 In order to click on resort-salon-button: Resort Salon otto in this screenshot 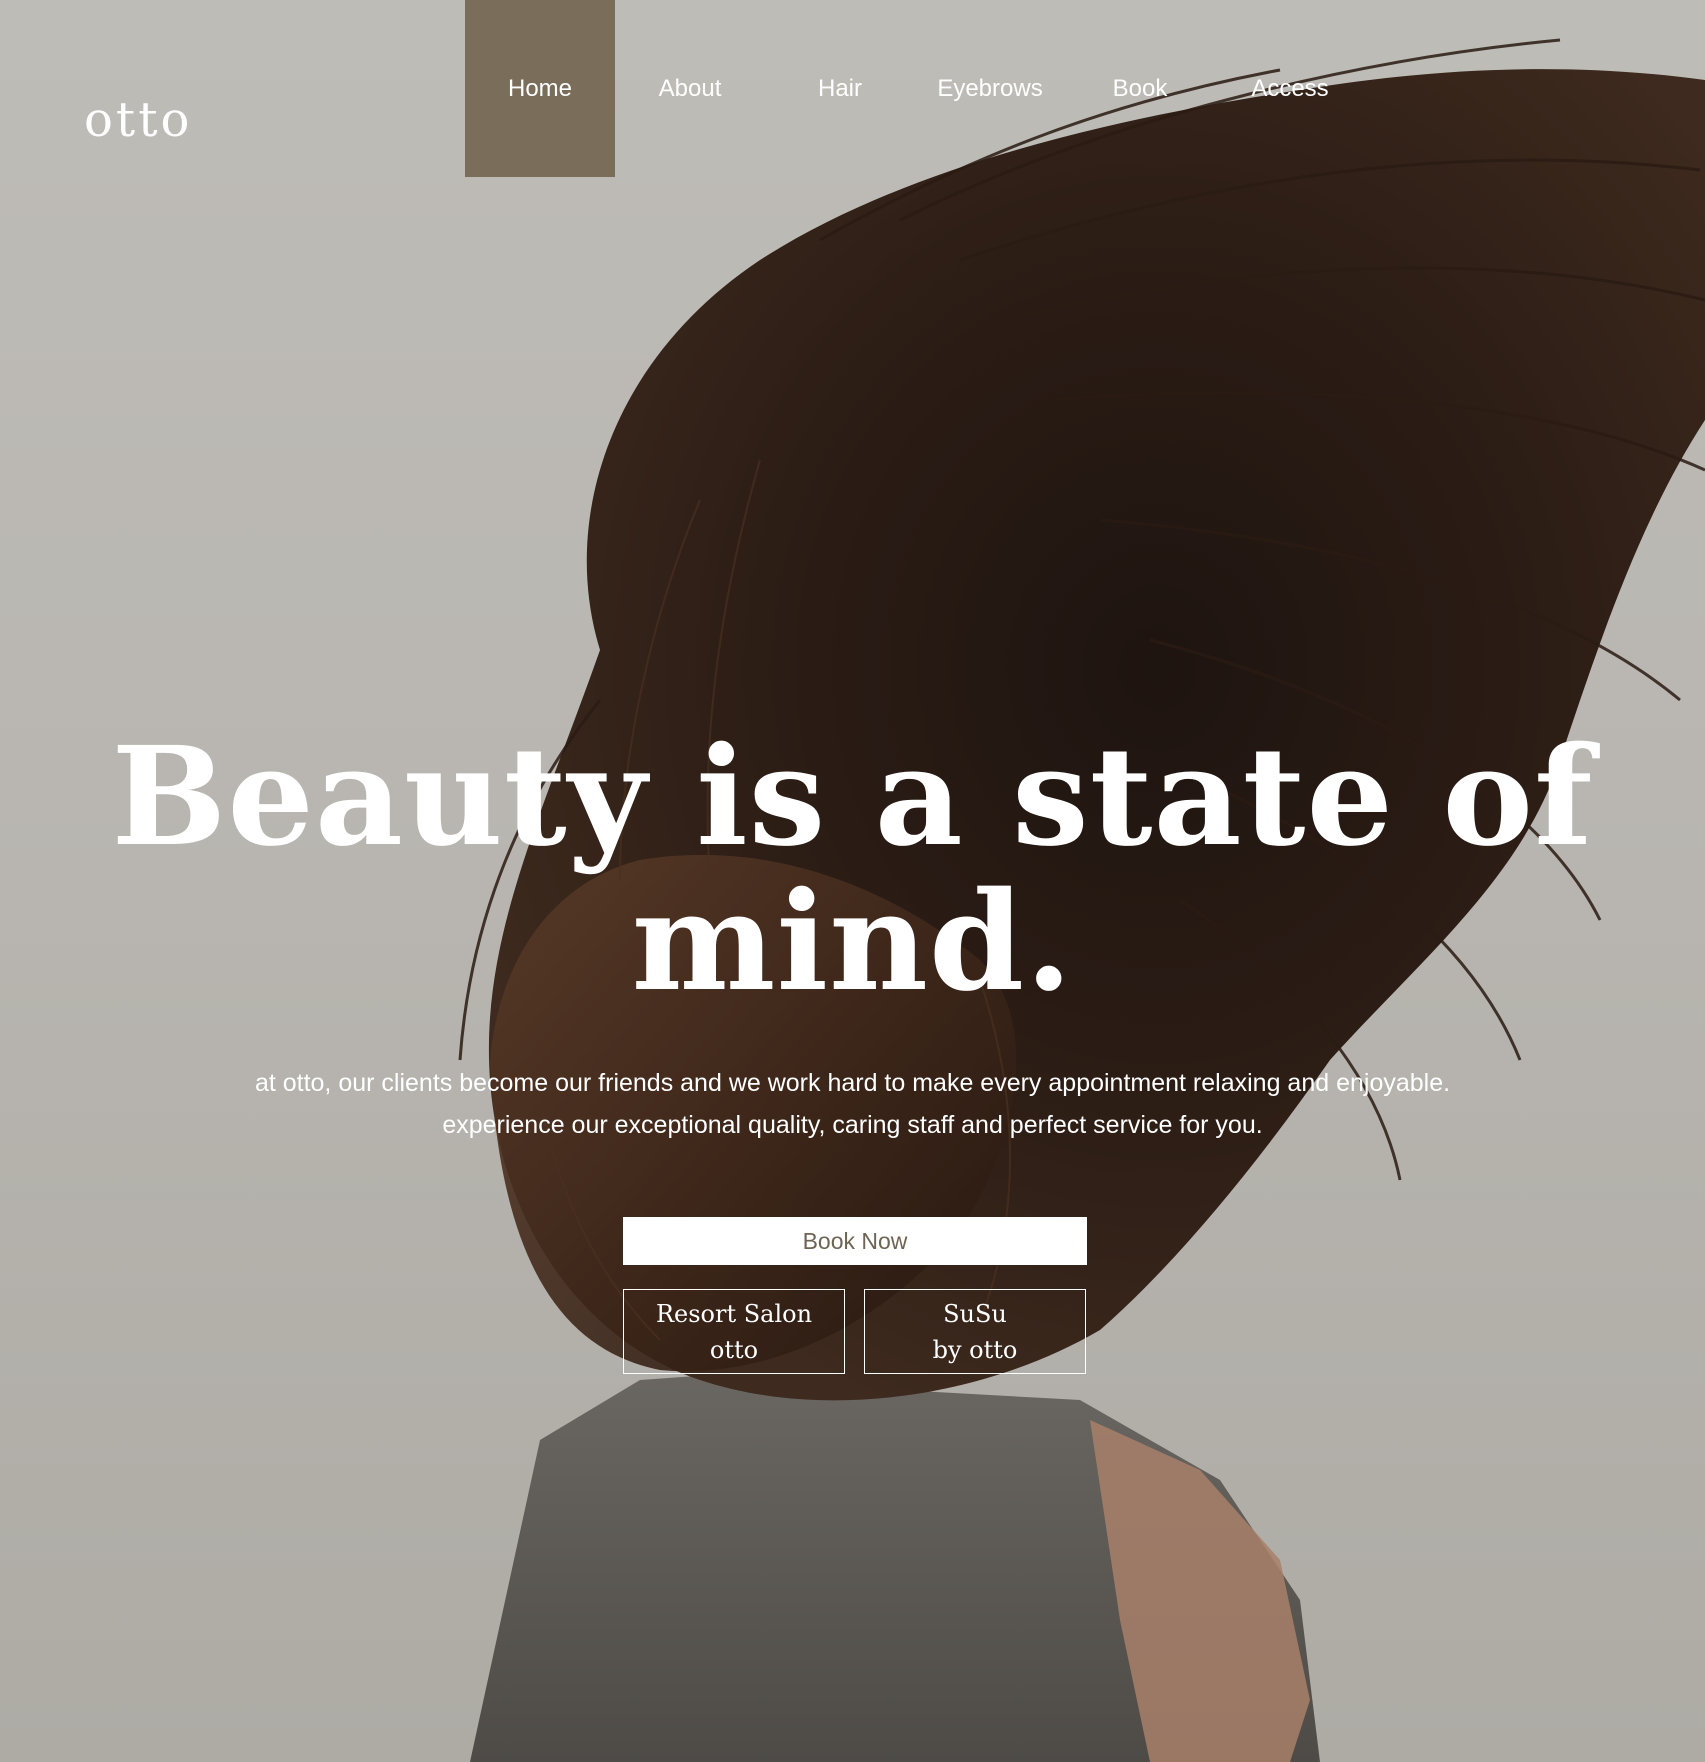, I will do `click(734, 1331)`.